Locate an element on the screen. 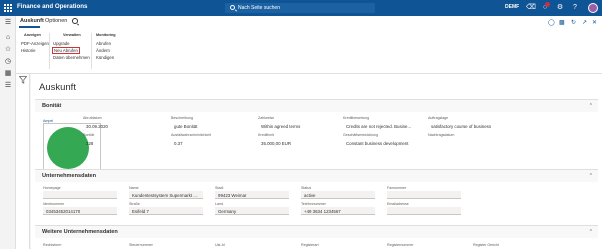 This screenshot has width=602, height=249. clock-icon: ◷ is located at coordinates (8, 62).